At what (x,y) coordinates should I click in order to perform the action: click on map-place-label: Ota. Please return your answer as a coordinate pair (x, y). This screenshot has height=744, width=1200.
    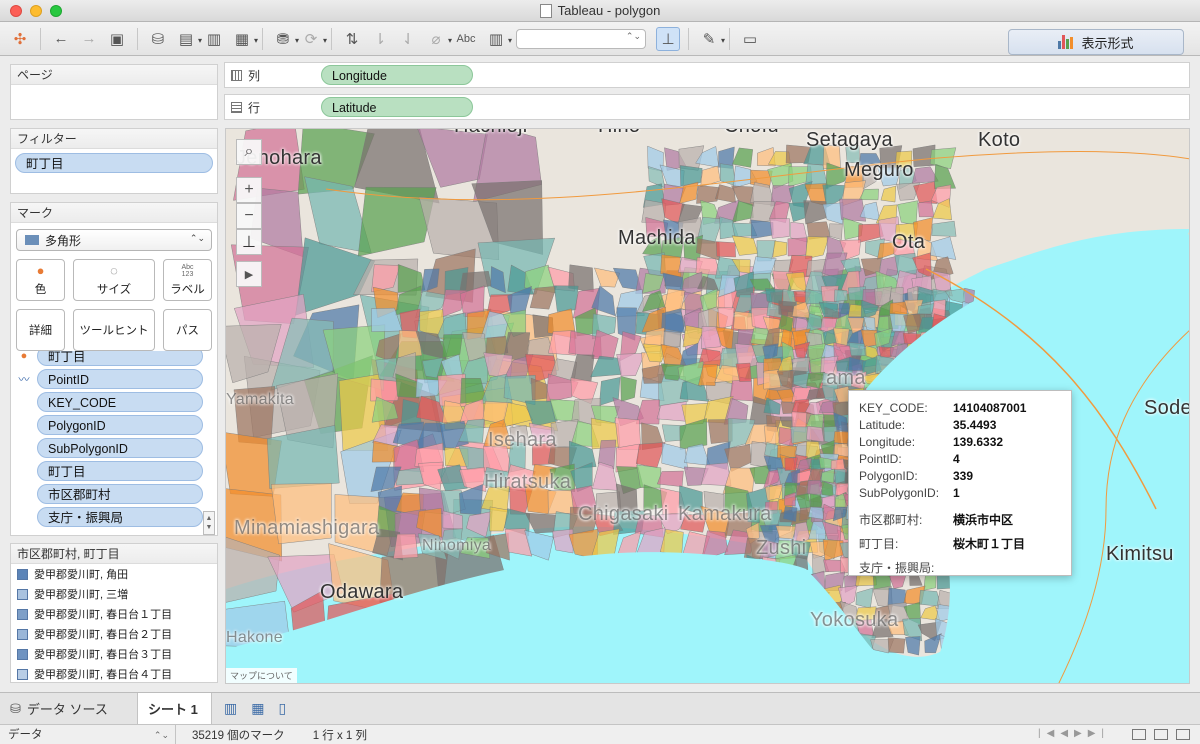
    Looking at the image, I should click on (909, 242).